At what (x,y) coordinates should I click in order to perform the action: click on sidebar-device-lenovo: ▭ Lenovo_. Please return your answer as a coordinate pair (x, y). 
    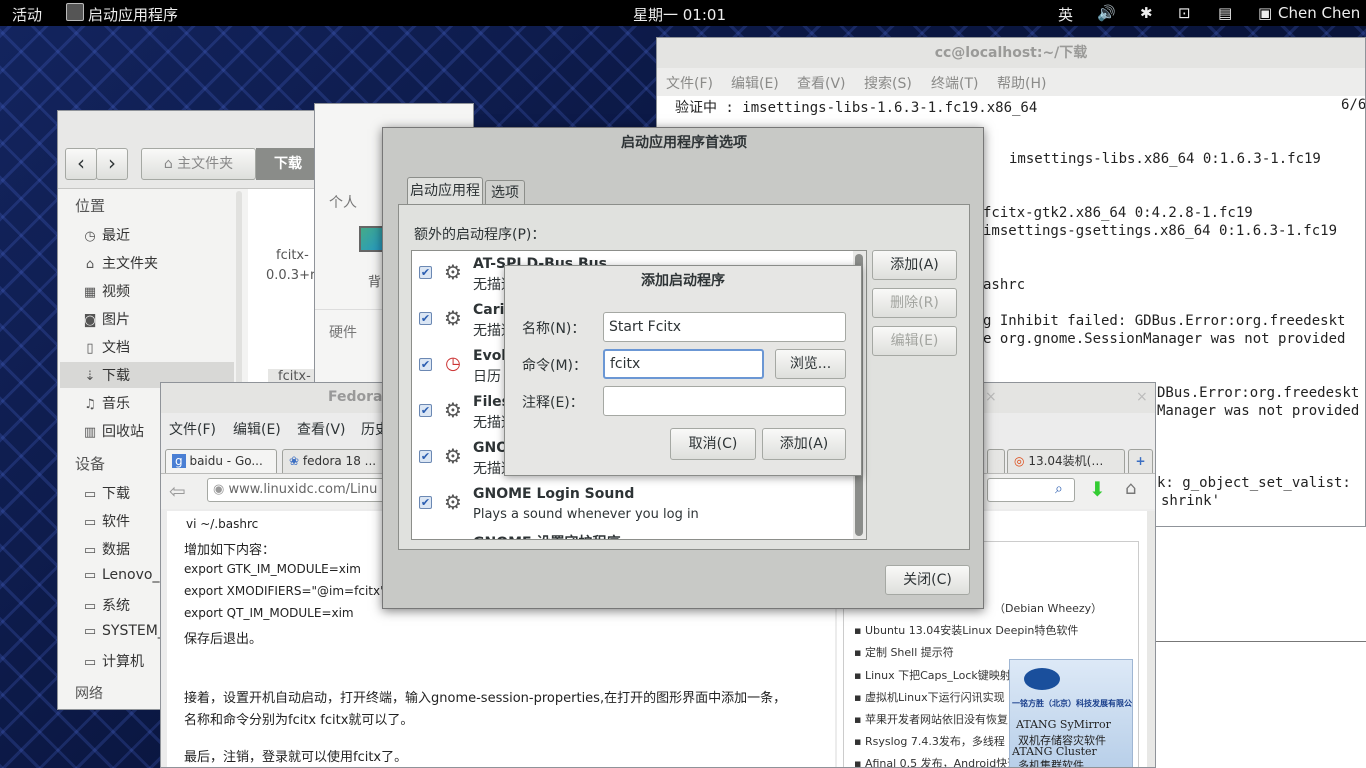
    Looking at the image, I should click on (121, 575).